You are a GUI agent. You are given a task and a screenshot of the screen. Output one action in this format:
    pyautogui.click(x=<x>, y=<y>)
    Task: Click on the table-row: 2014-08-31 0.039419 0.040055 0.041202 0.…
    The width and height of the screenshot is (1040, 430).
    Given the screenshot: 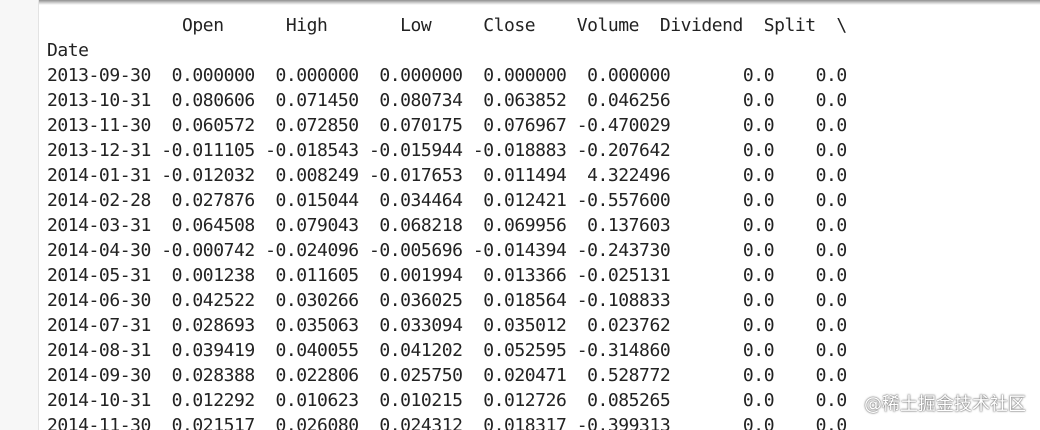 What is the action you would take?
    pyautogui.click(x=447, y=350)
    